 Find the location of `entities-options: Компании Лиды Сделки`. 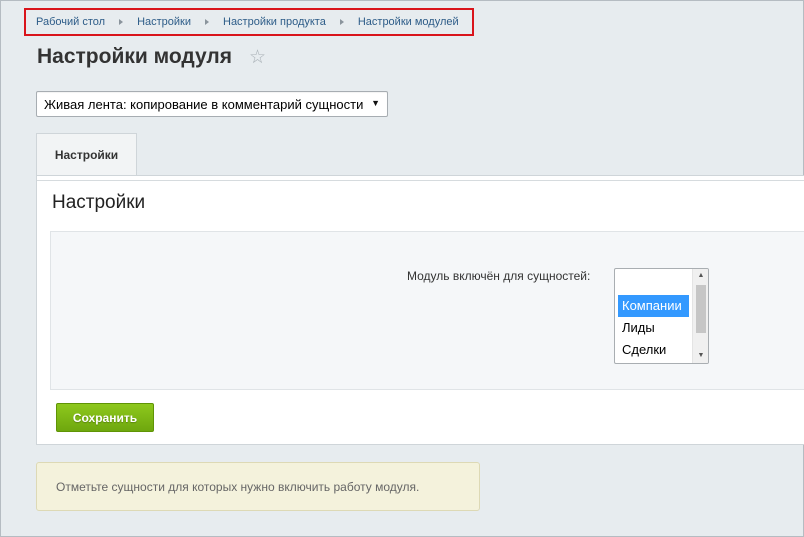

entities-options: Компании Лиды Сделки is located at coordinates (653, 328).